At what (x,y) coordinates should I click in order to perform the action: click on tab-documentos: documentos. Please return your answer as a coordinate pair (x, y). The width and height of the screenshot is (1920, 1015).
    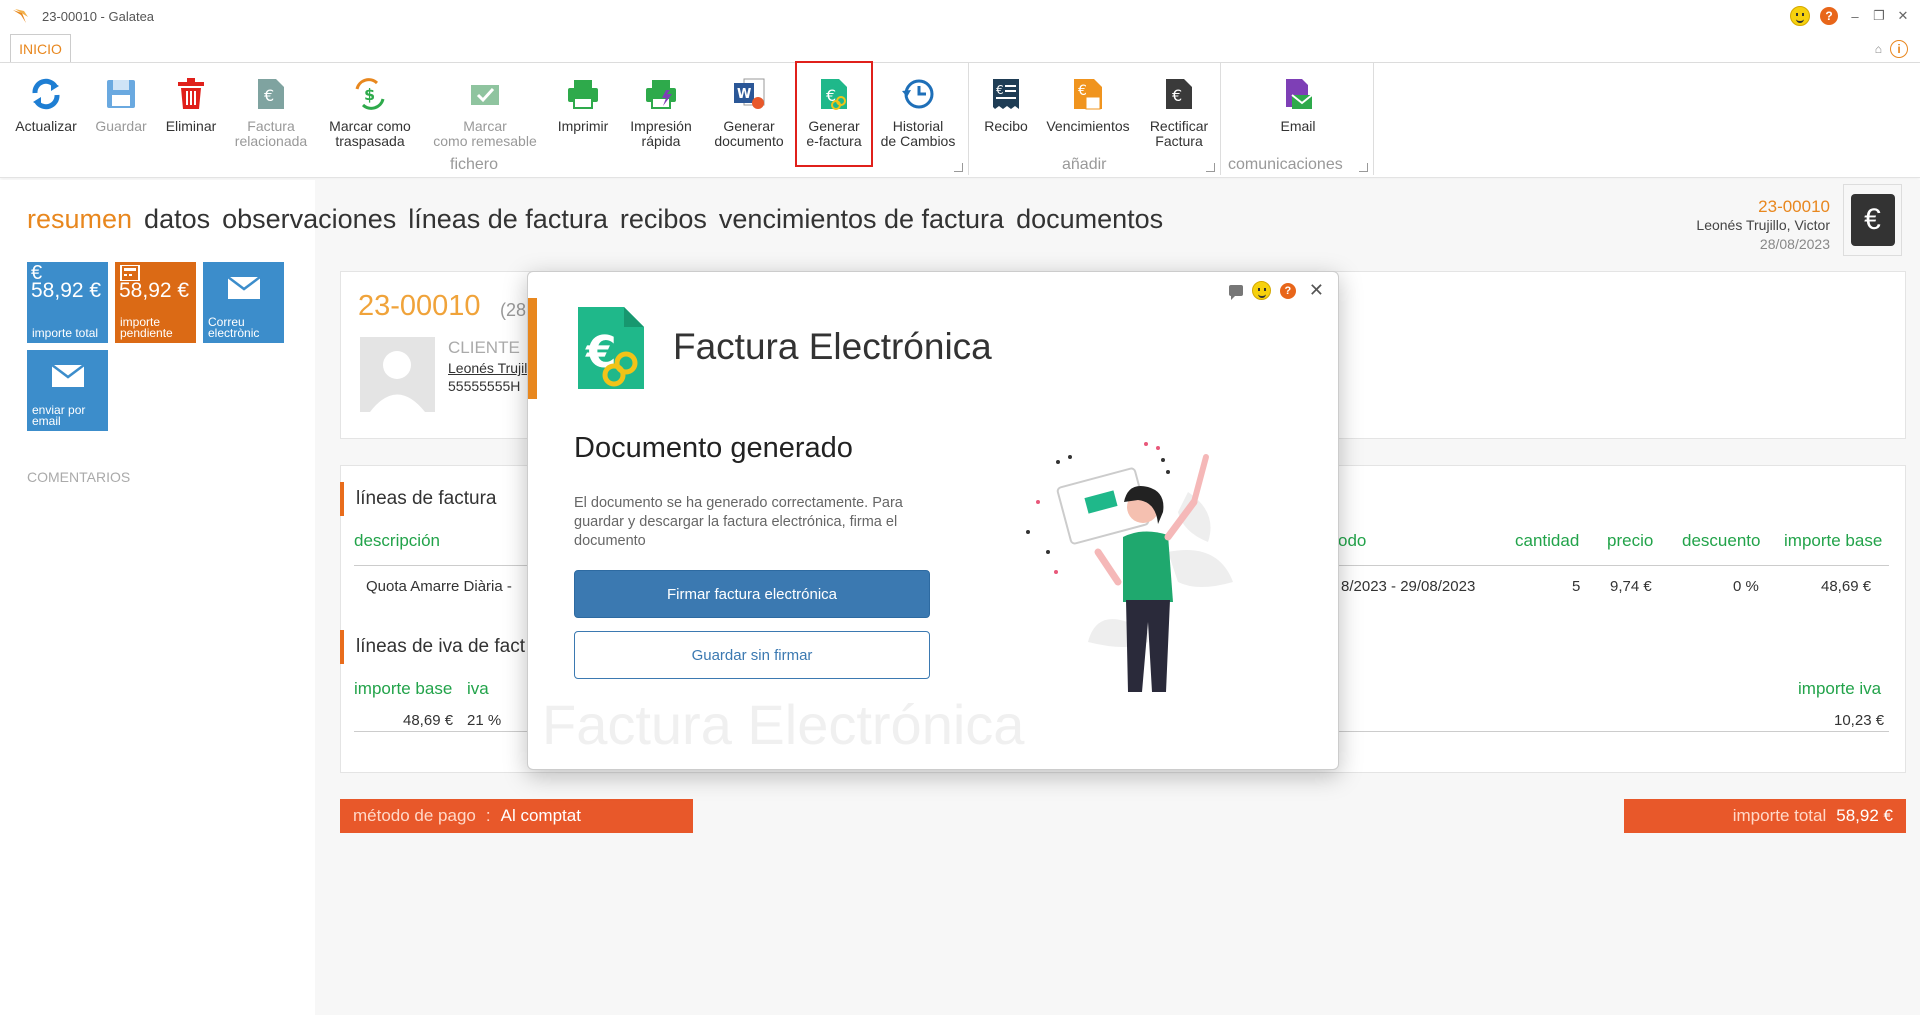
    Looking at the image, I should click on (1089, 219).